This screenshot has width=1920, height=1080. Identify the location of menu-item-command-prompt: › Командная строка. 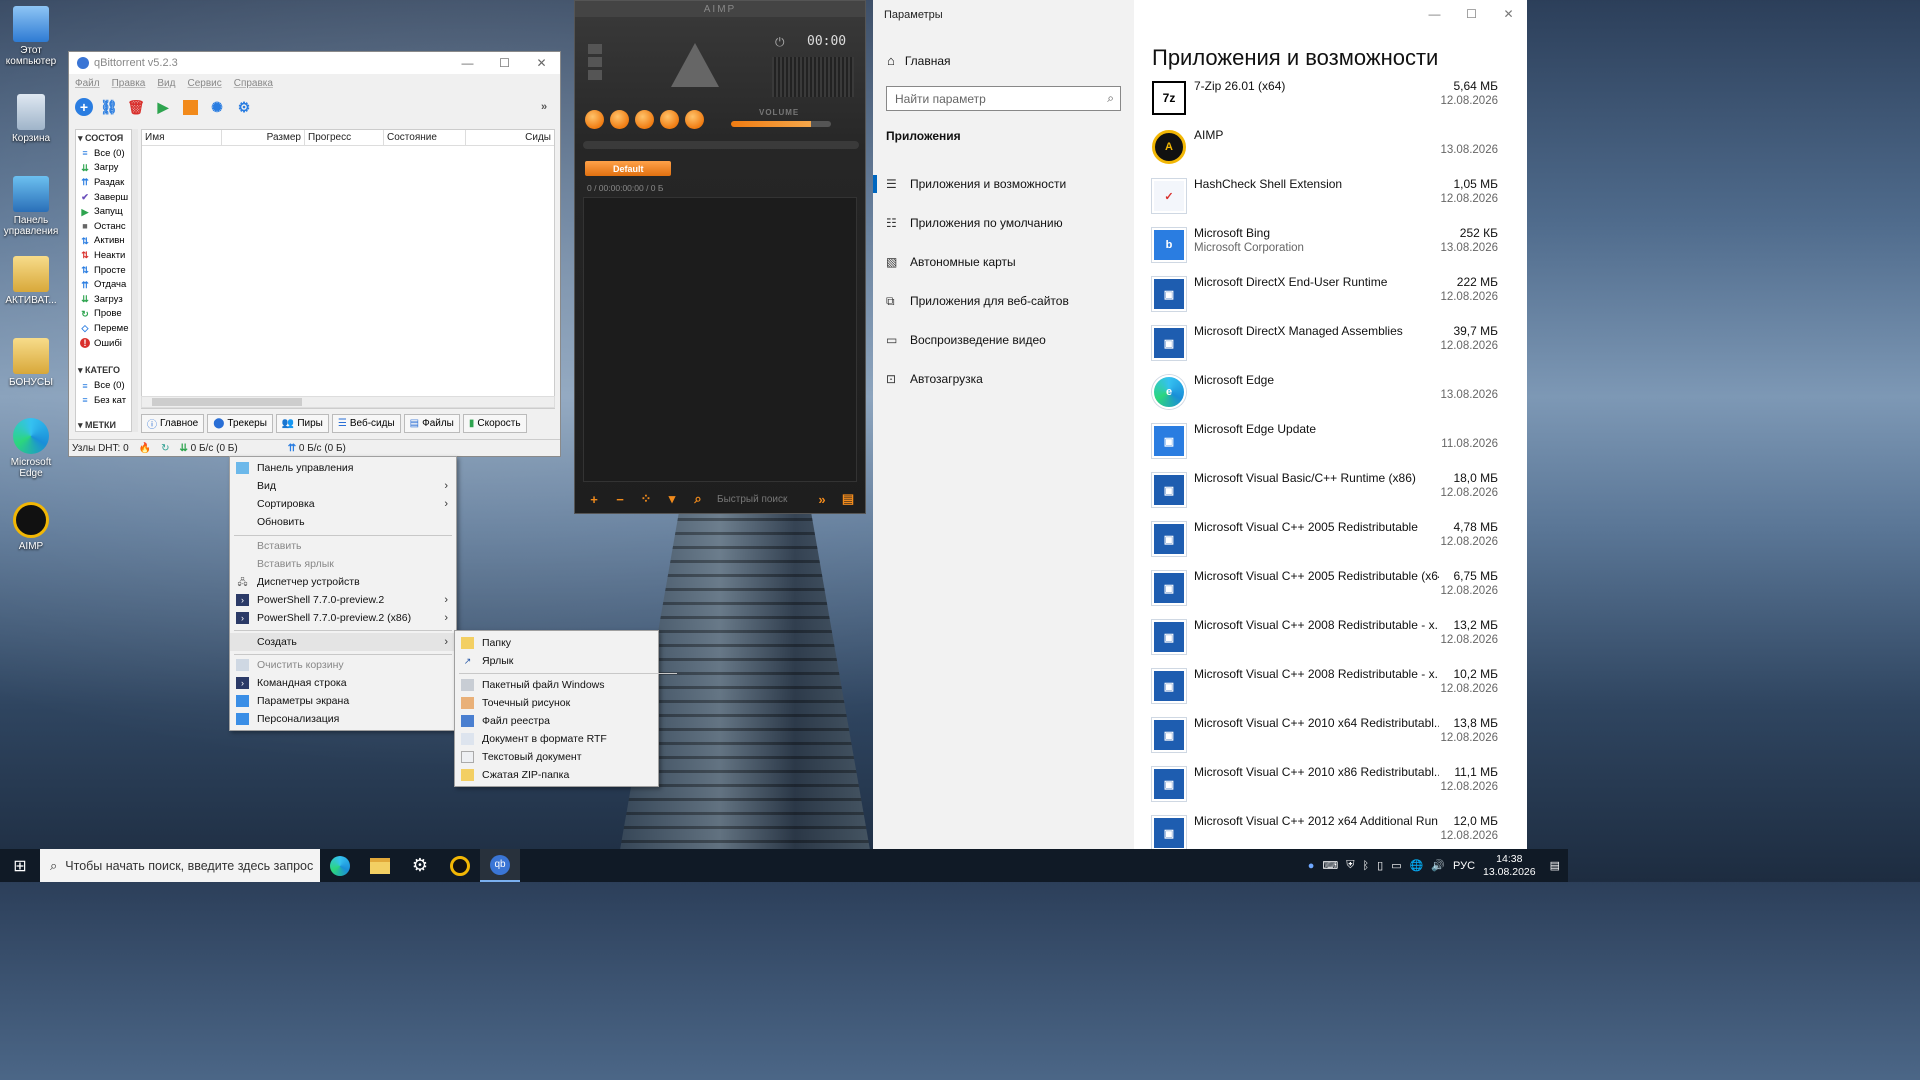
(343, 683).